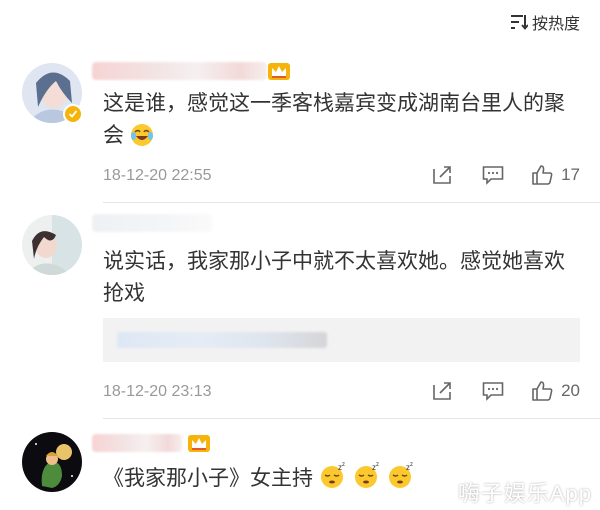  I want to click on laughing-tears-emoji-icon, so click(142, 140).